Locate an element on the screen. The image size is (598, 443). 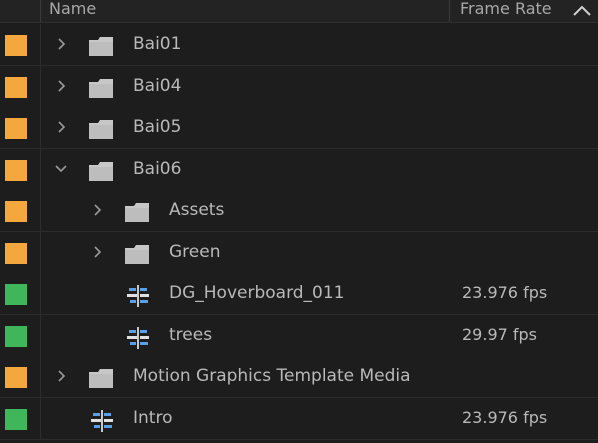
column-header: Name Frame Rate is located at coordinates (299, 11).